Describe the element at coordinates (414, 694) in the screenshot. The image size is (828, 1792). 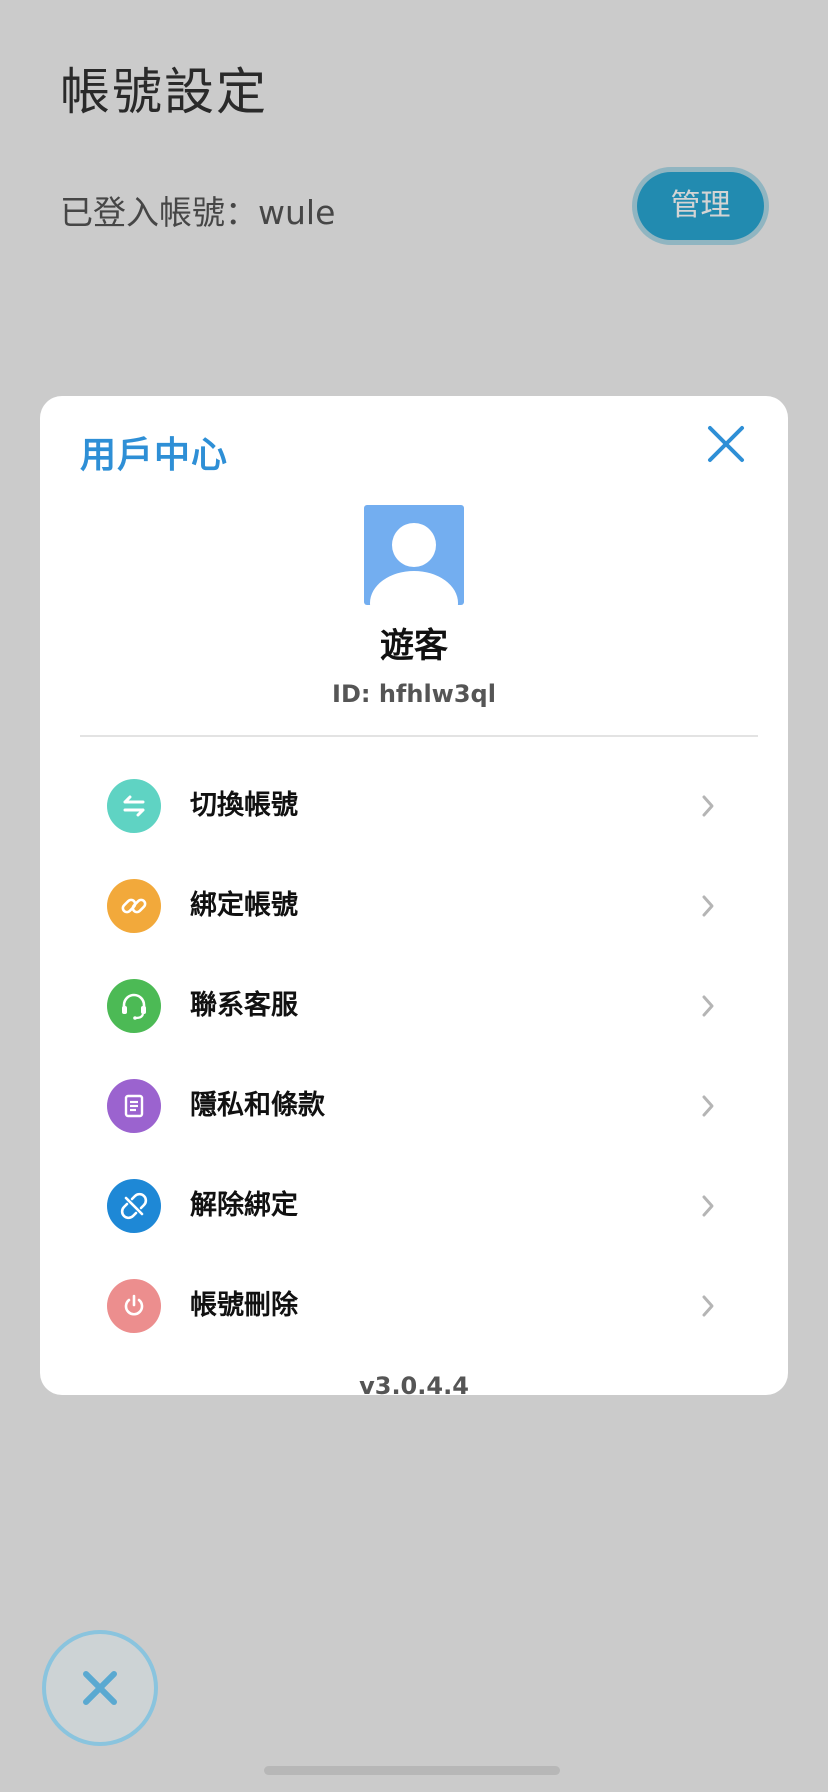
I see `user-id: ID: hfhlw3ql` at that location.